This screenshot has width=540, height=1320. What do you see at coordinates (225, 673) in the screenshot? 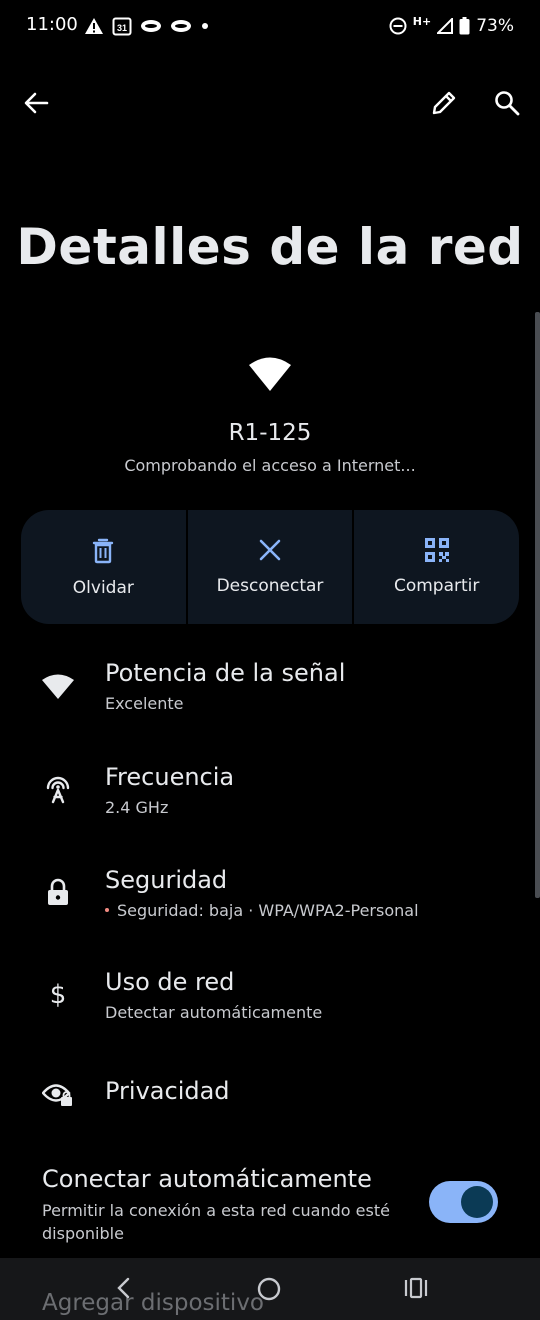
I see `signal-title: Potencia de la señal` at bounding box center [225, 673].